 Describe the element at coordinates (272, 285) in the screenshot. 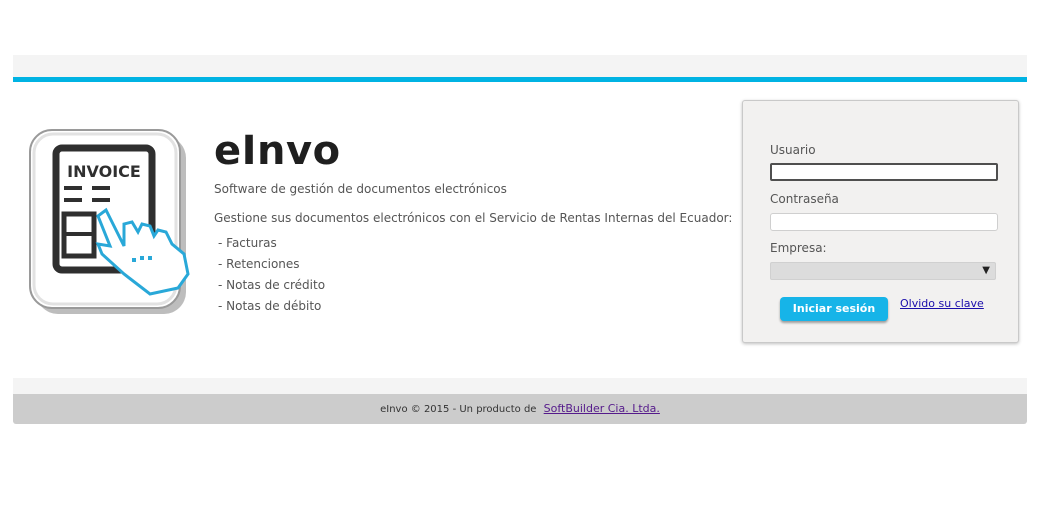

I see `feature-item: - Notas de crédito` at that location.